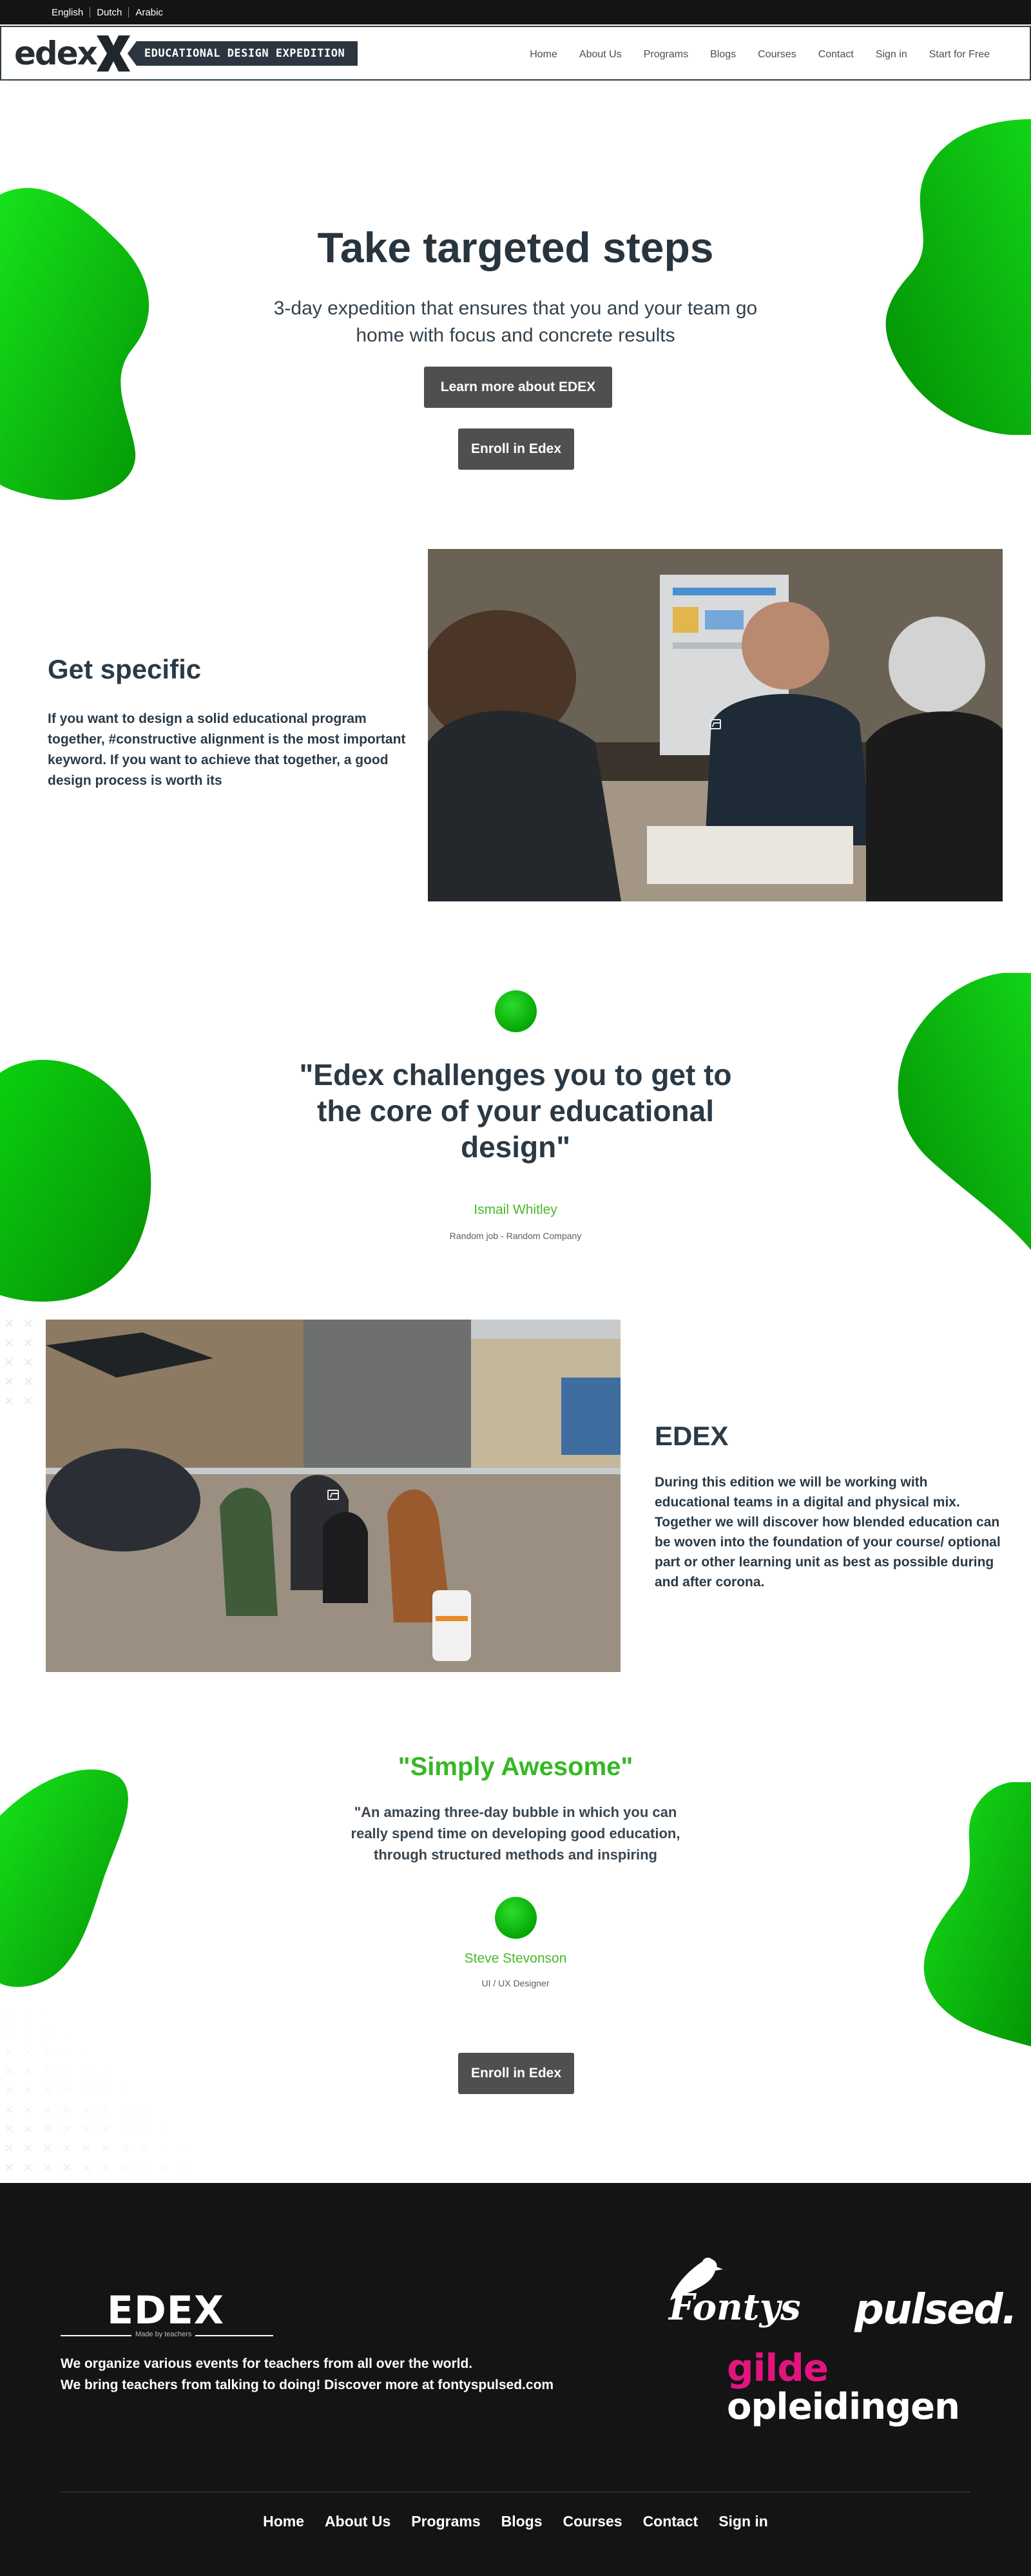 The width and height of the screenshot is (1031, 2576). Describe the element at coordinates (71, 13) in the screenshot. I see `lang-english: English` at that location.